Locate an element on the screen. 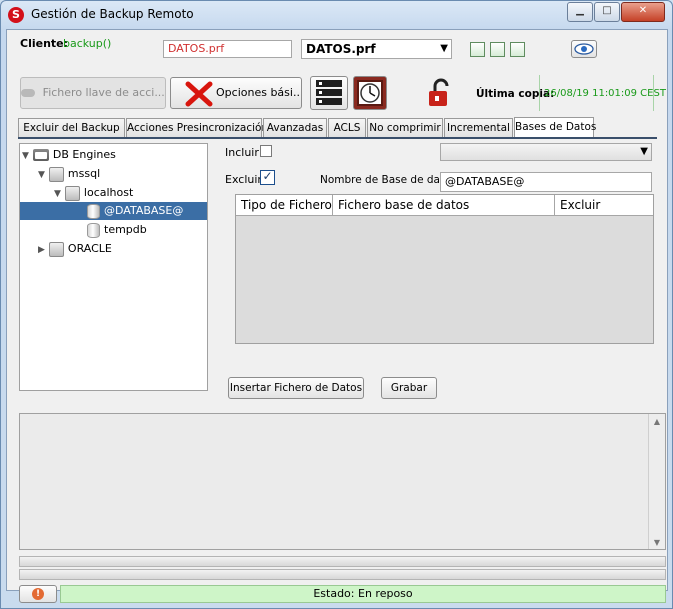 This screenshot has height=609, width=673. tree-node-localhost: ▼ localhost is located at coordinates (93, 193).